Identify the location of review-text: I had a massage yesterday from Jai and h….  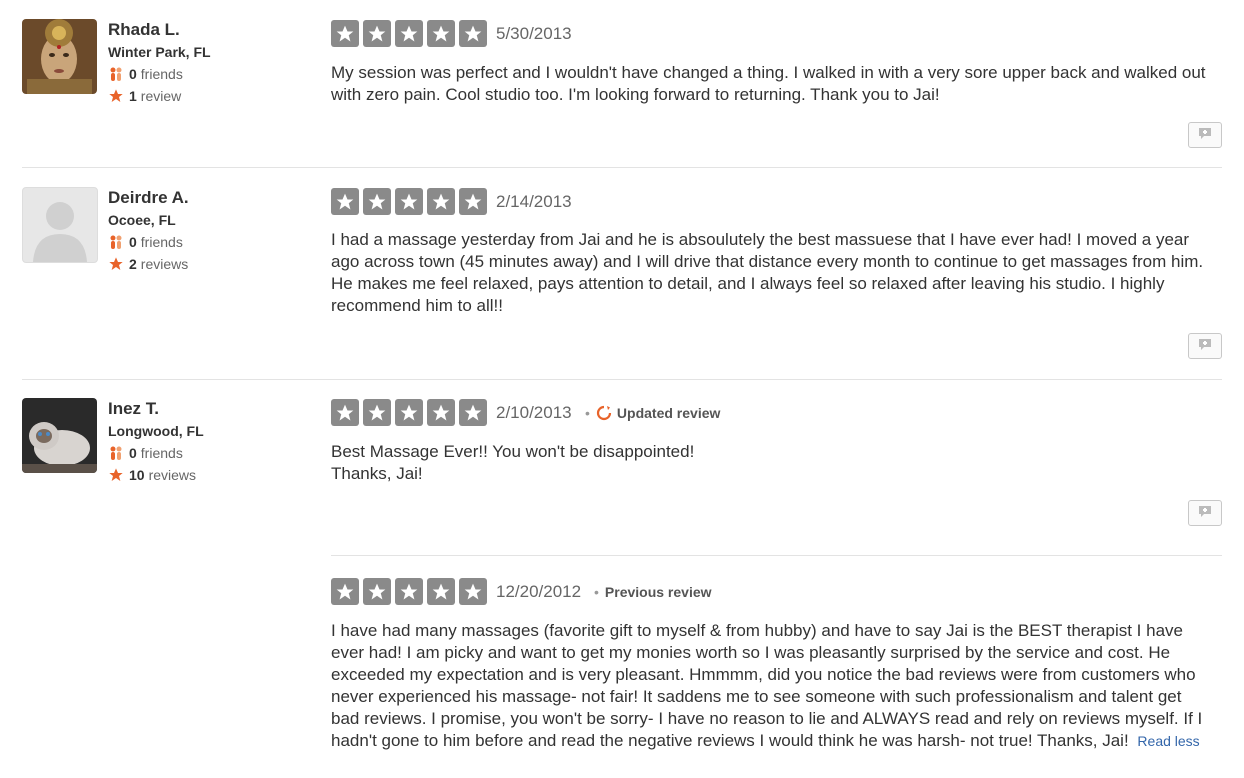
(767, 272).